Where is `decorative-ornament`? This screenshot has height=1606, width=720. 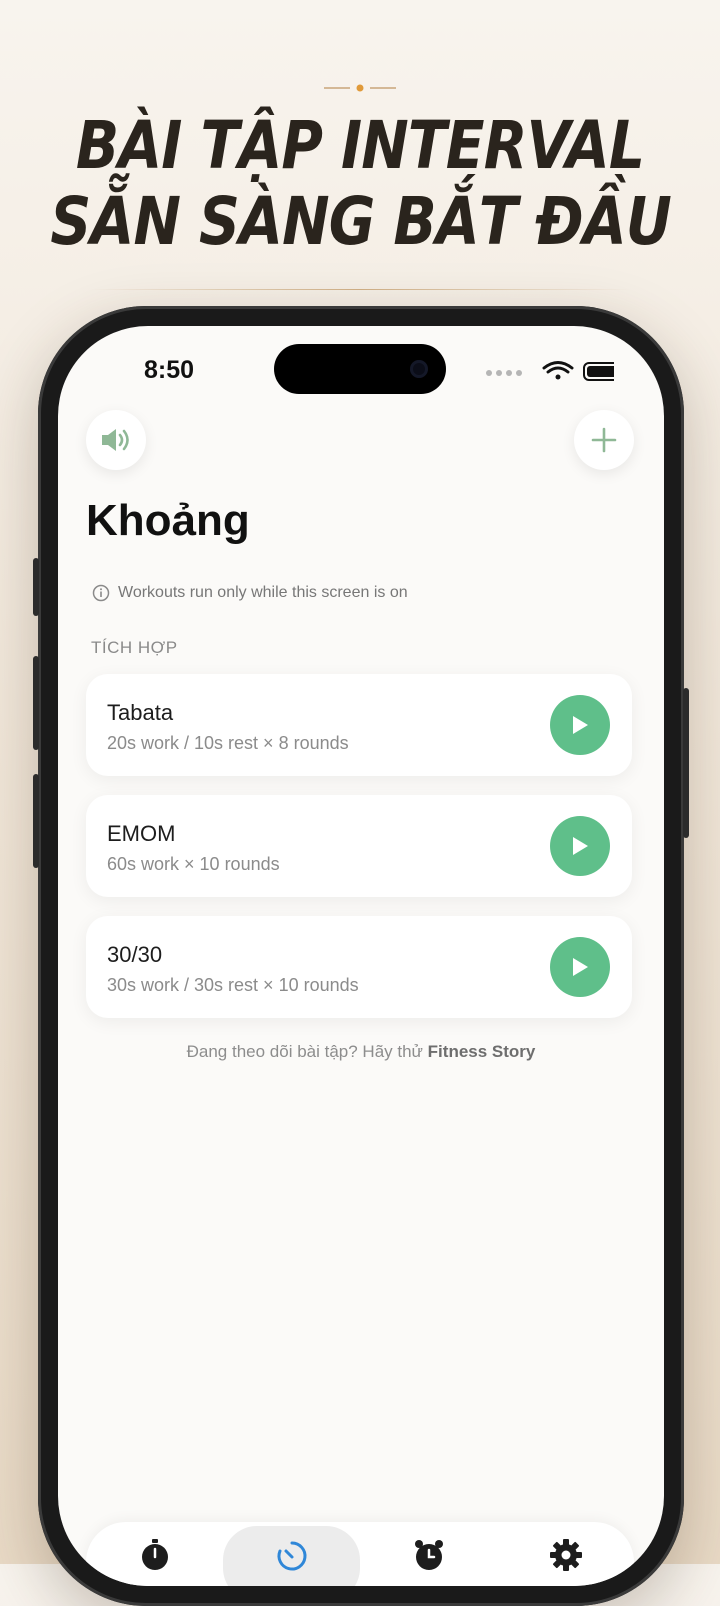 decorative-ornament is located at coordinates (360, 88).